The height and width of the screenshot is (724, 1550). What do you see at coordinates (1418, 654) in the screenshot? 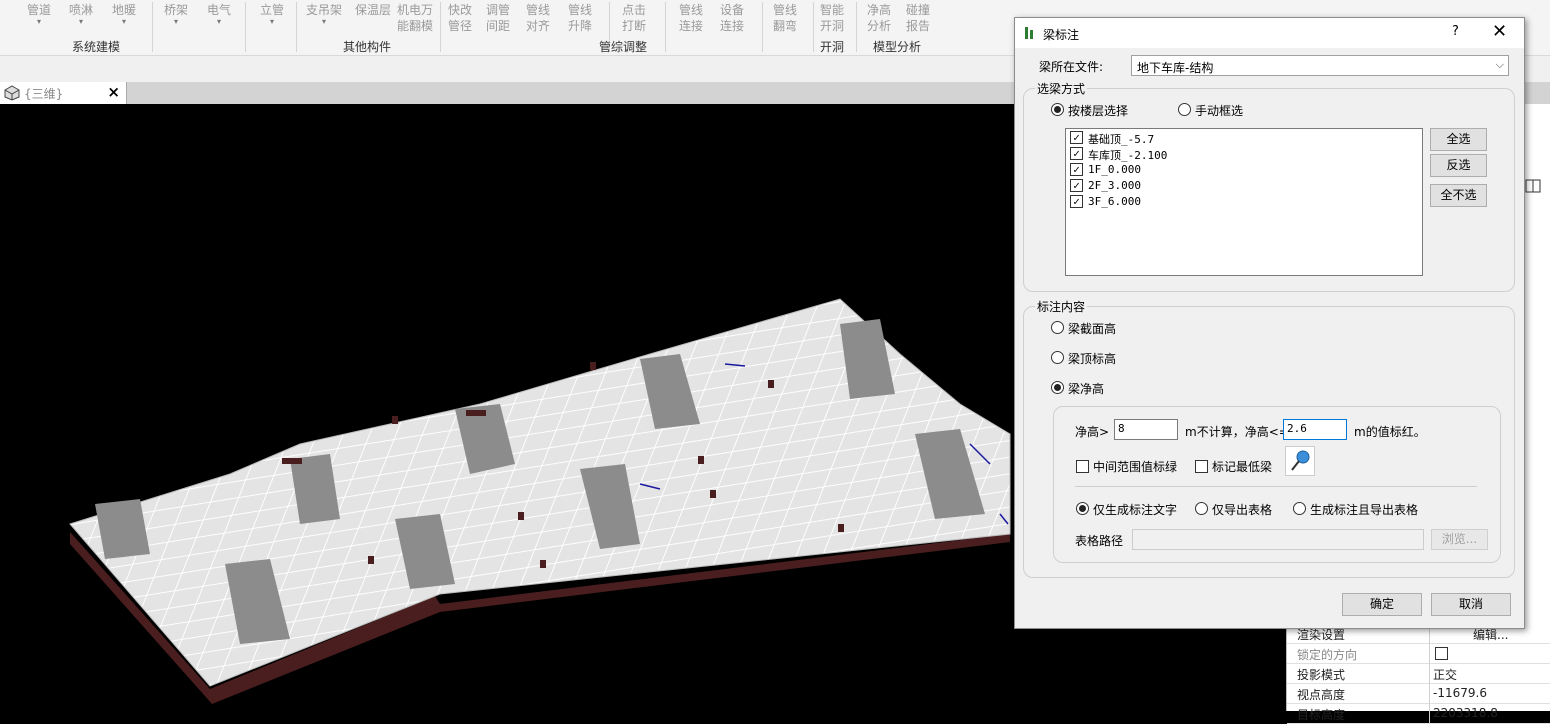
I see `prop-row-lock-orientation: 锁定的方向` at bounding box center [1418, 654].